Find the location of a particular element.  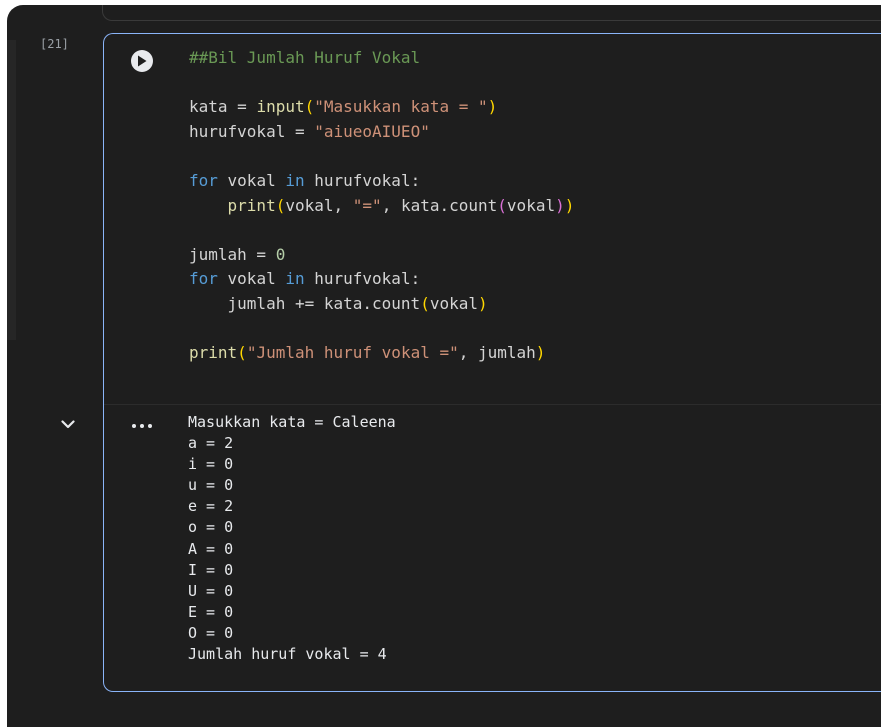

code-token: 0 is located at coordinates (280, 254).